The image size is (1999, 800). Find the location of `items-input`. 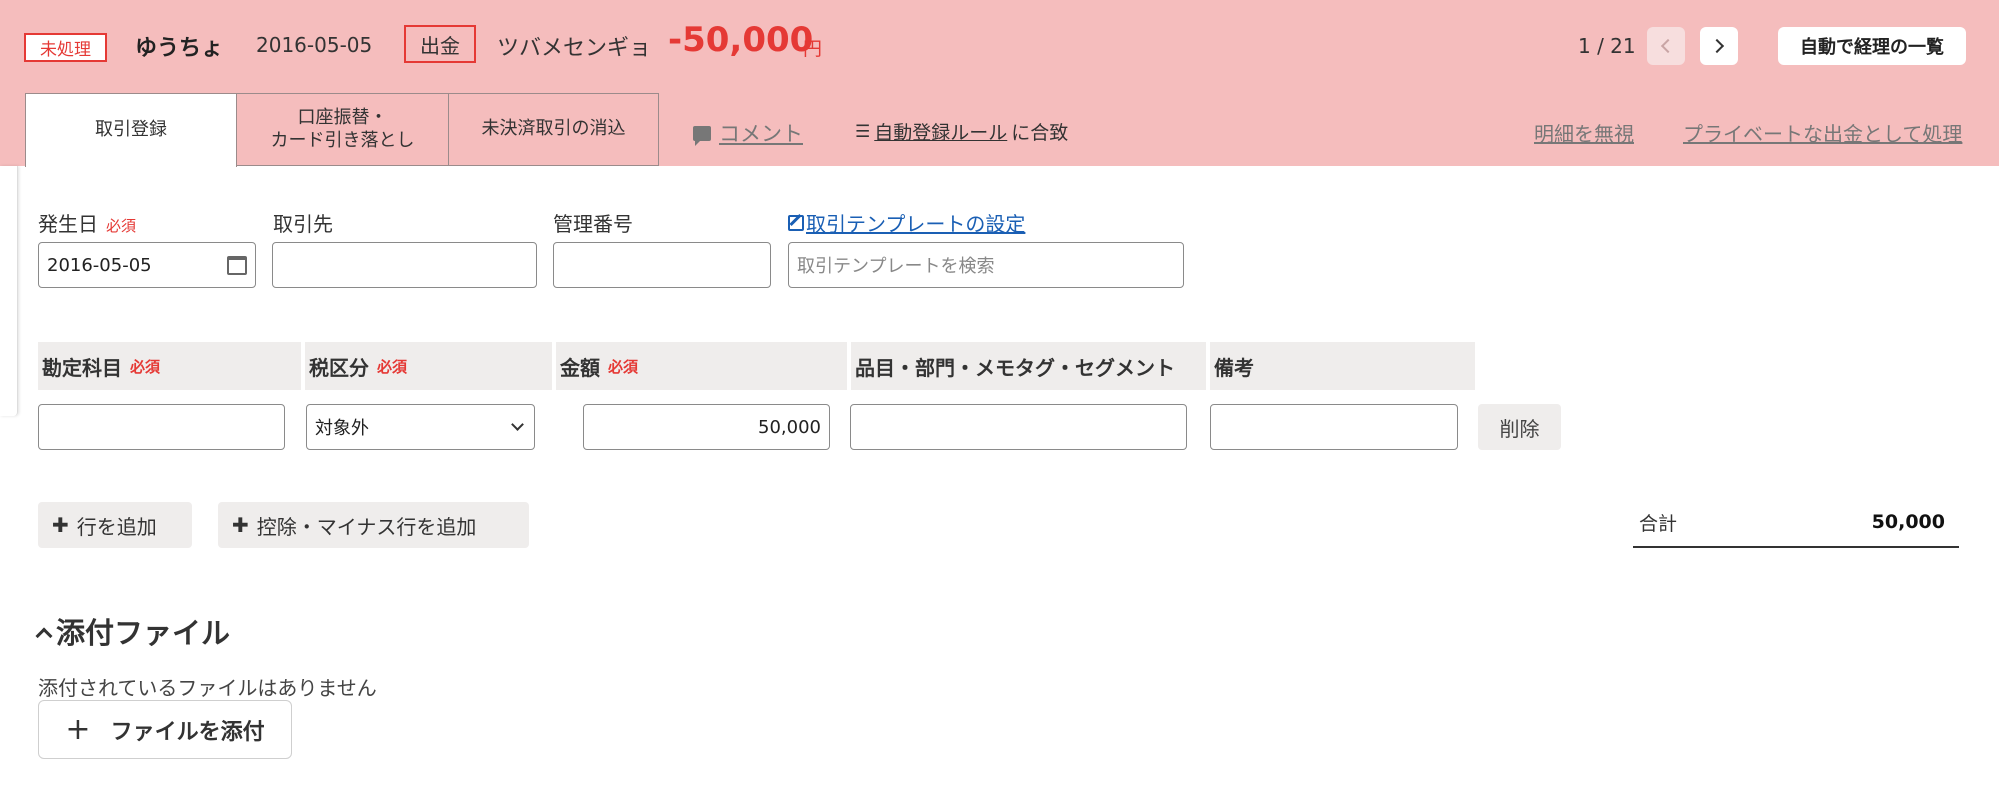

items-input is located at coordinates (1018, 427).